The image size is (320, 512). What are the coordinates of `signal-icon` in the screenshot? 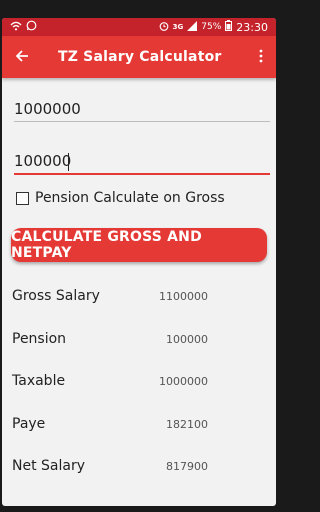 It's located at (192, 27).